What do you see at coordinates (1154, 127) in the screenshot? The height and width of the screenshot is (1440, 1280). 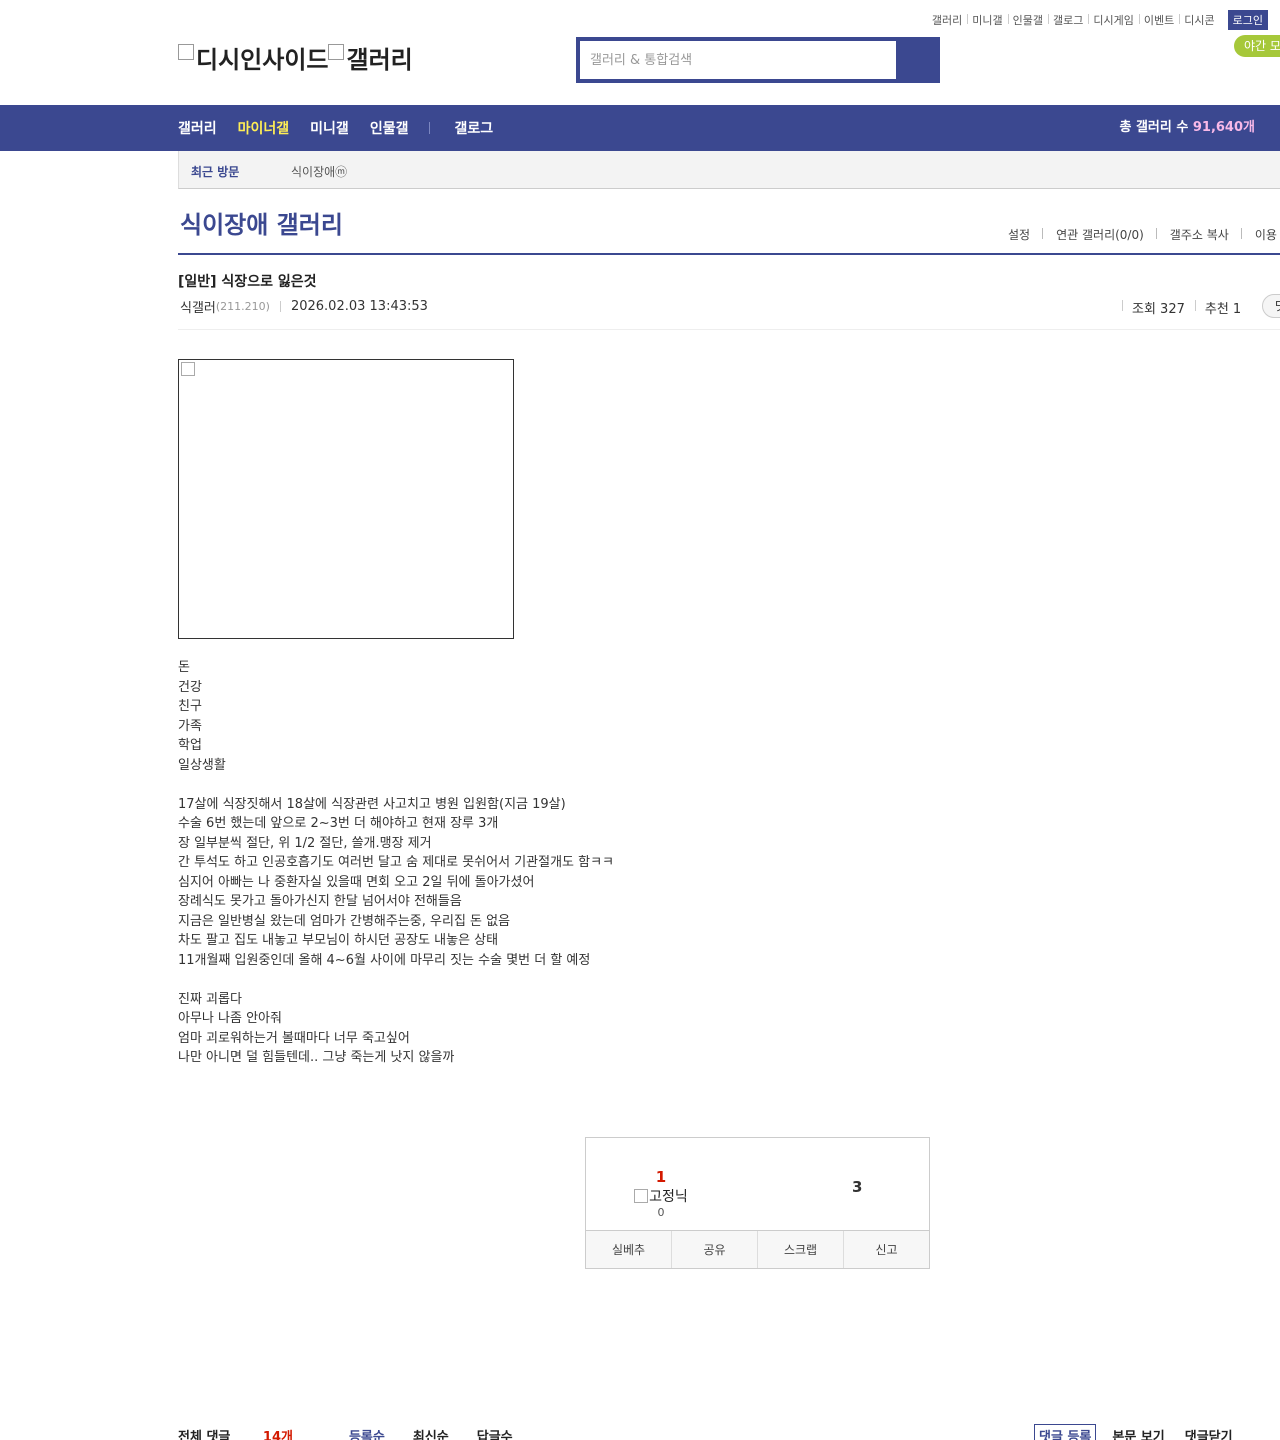 I see `total-gallery-label: 총 갤러리 수` at bounding box center [1154, 127].